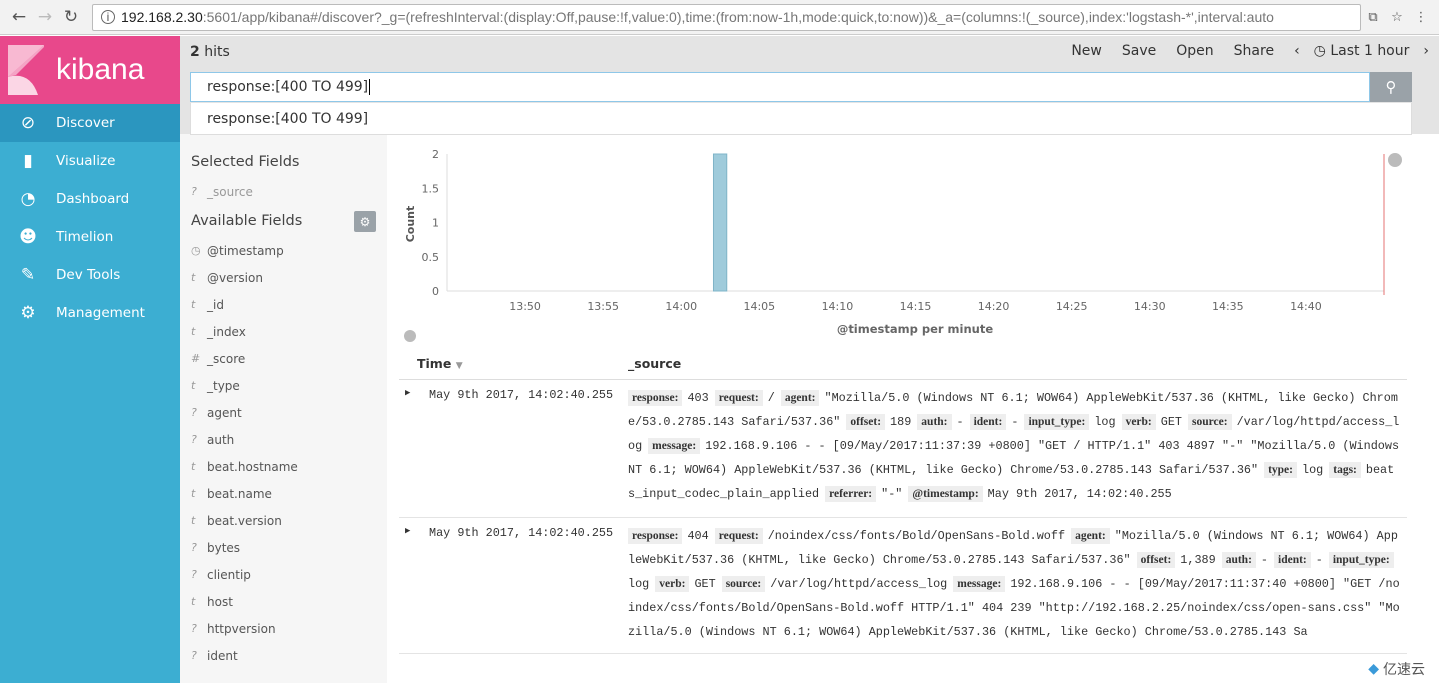 The width and height of the screenshot is (1439, 683). Describe the element at coordinates (1373, 17) in the screenshot. I see `translate-icon: ⧉` at that location.